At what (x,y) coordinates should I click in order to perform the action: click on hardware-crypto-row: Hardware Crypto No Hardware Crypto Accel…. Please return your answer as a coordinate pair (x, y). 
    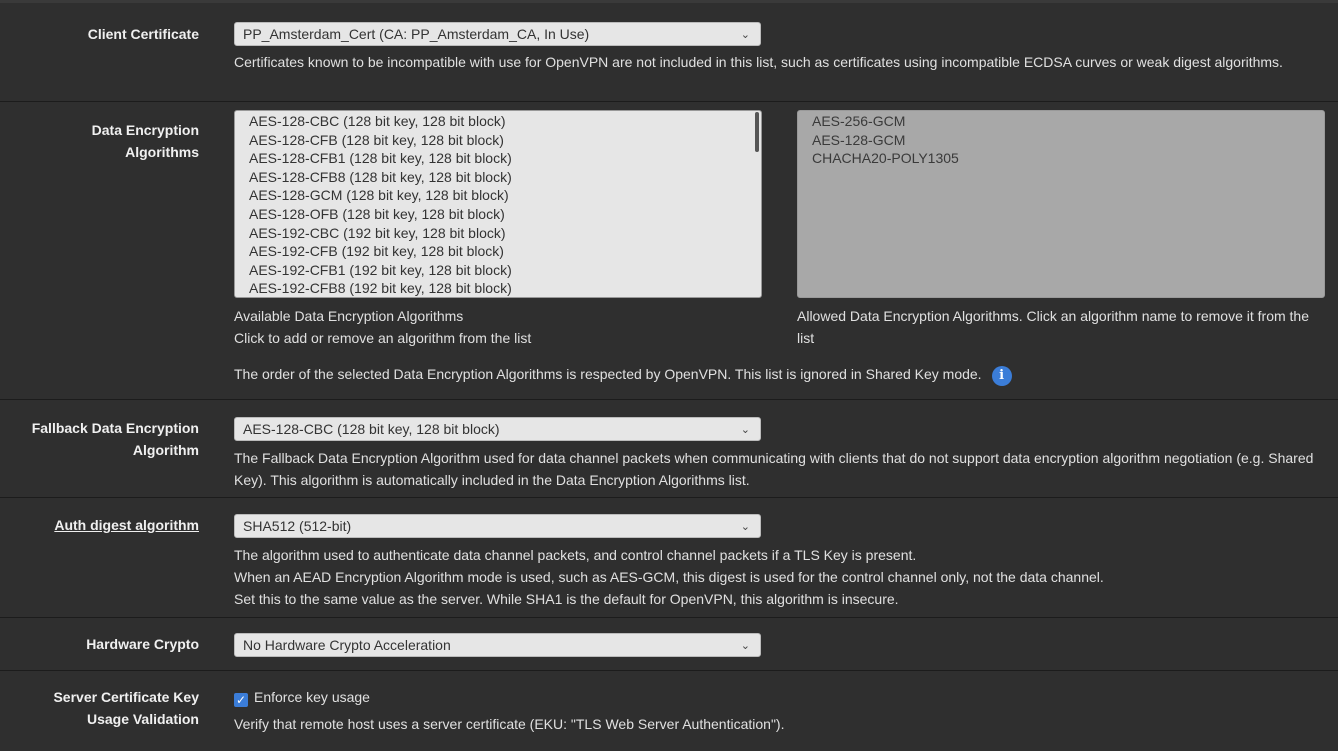
    Looking at the image, I should click on (669, 644).